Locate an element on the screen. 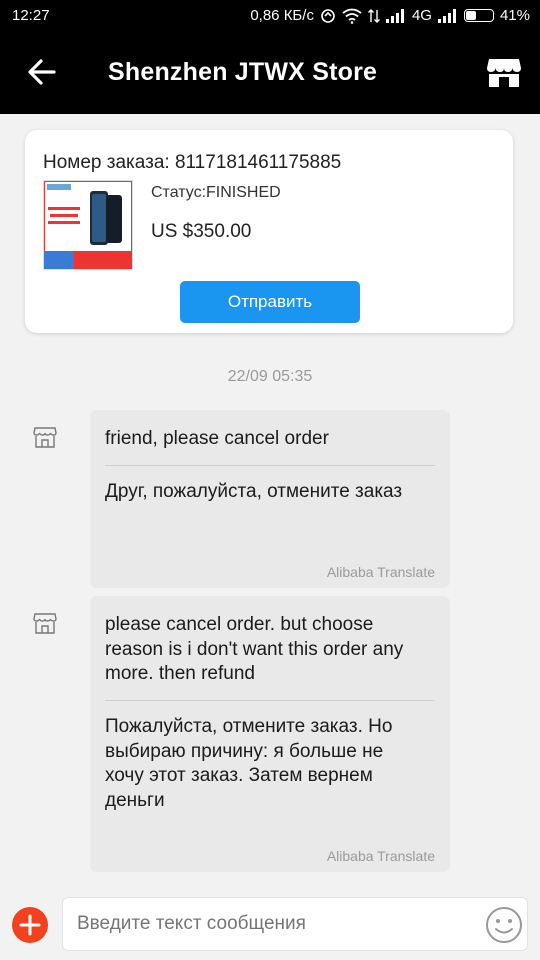 The height and width of the screenshot is (960, 540). product-image is located at coordinates (88, 225).